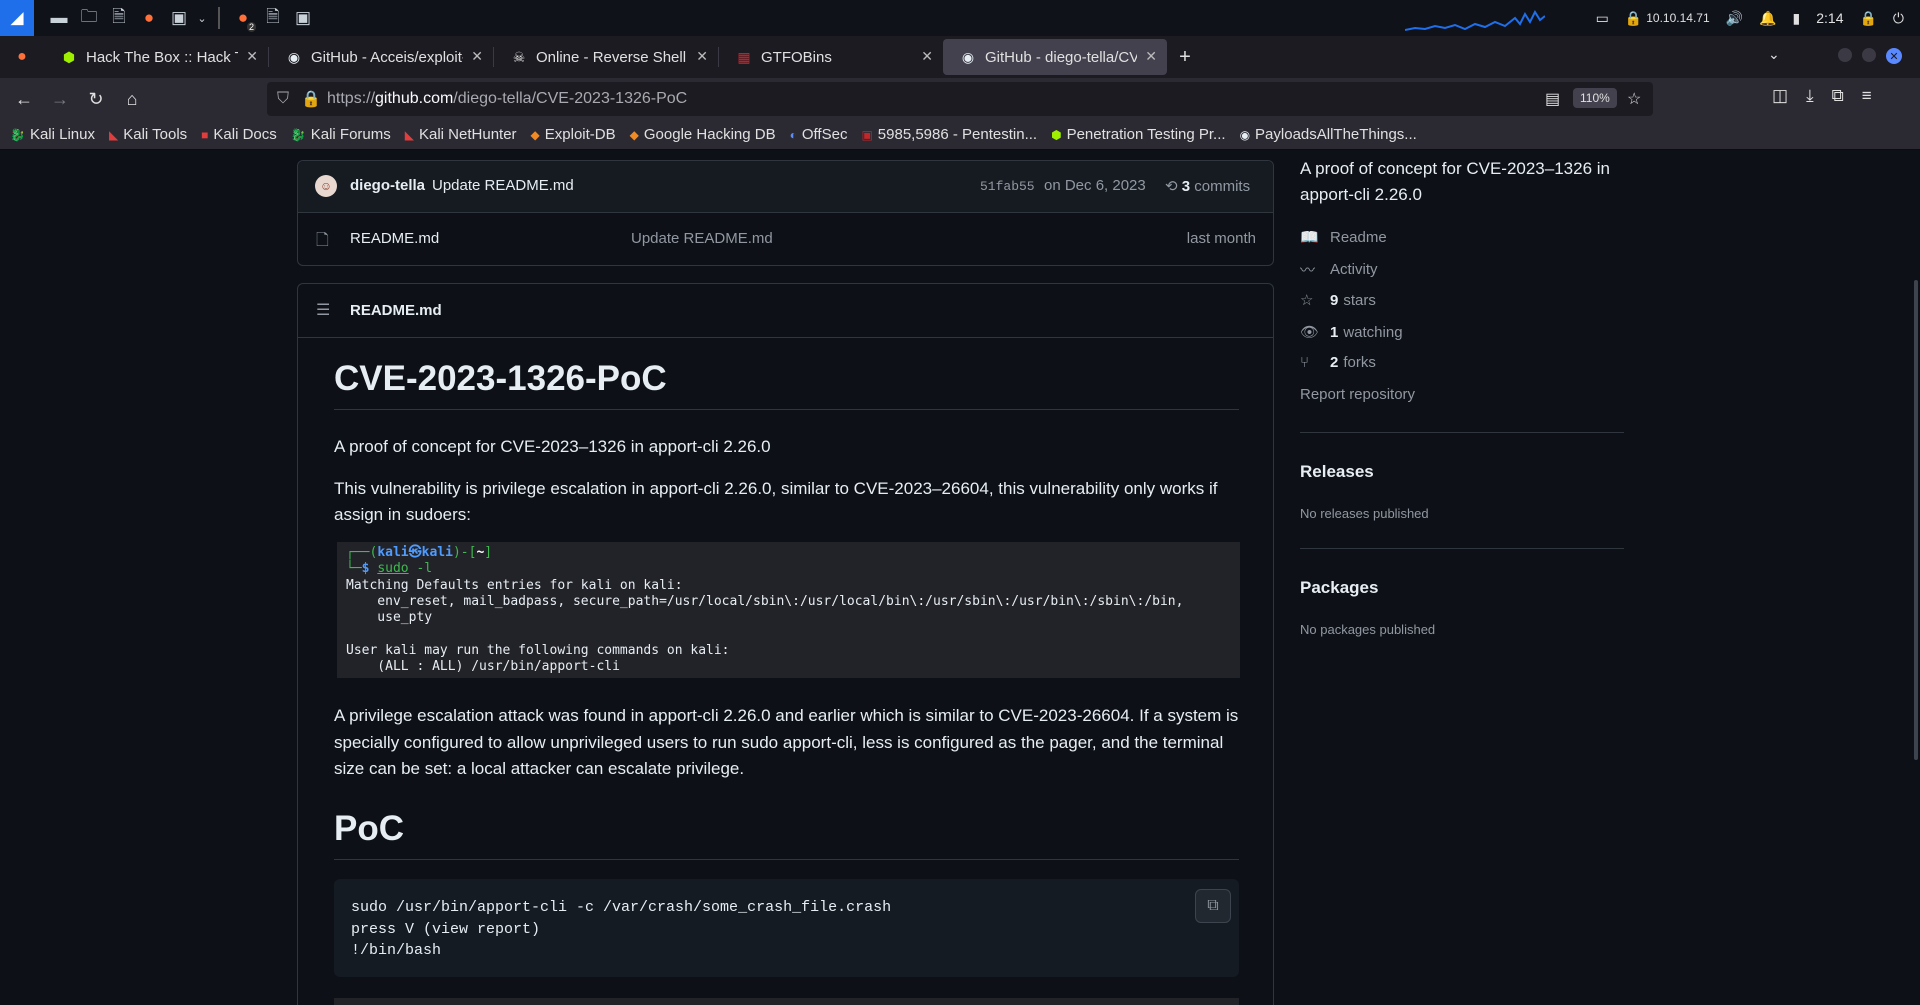  I want to click on battery-icon: ▮, so click(1797, 18).